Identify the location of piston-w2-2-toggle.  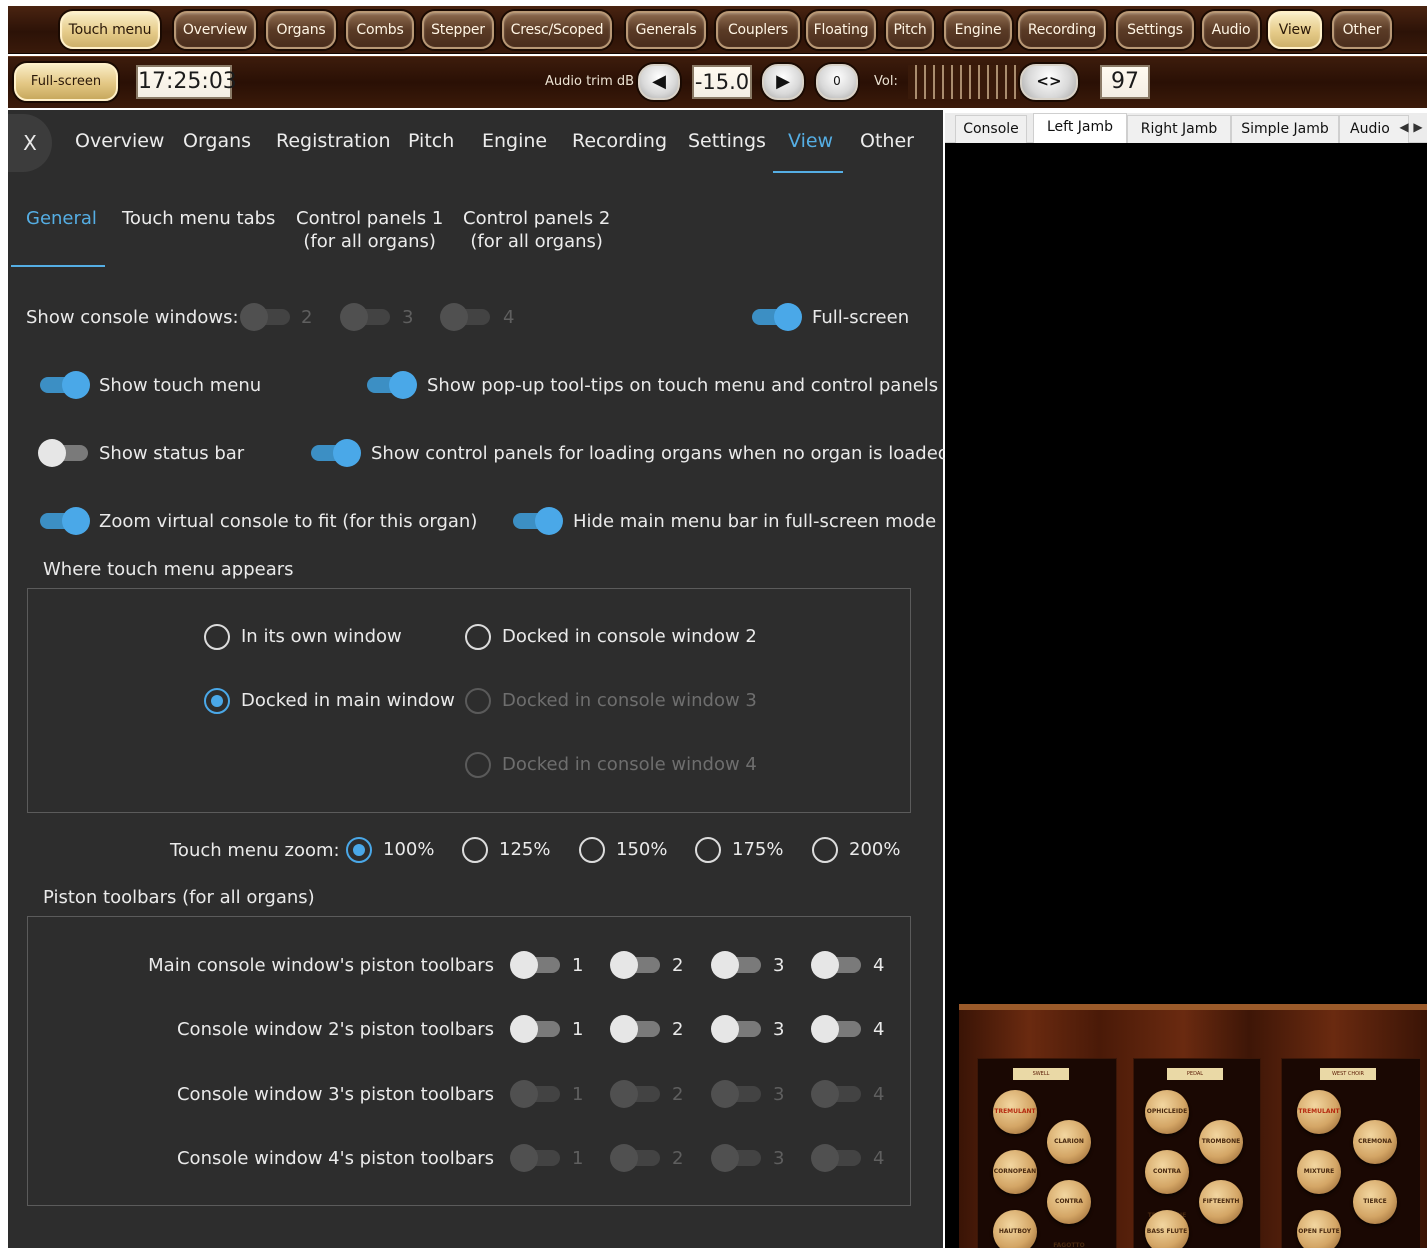
(636, 1029).